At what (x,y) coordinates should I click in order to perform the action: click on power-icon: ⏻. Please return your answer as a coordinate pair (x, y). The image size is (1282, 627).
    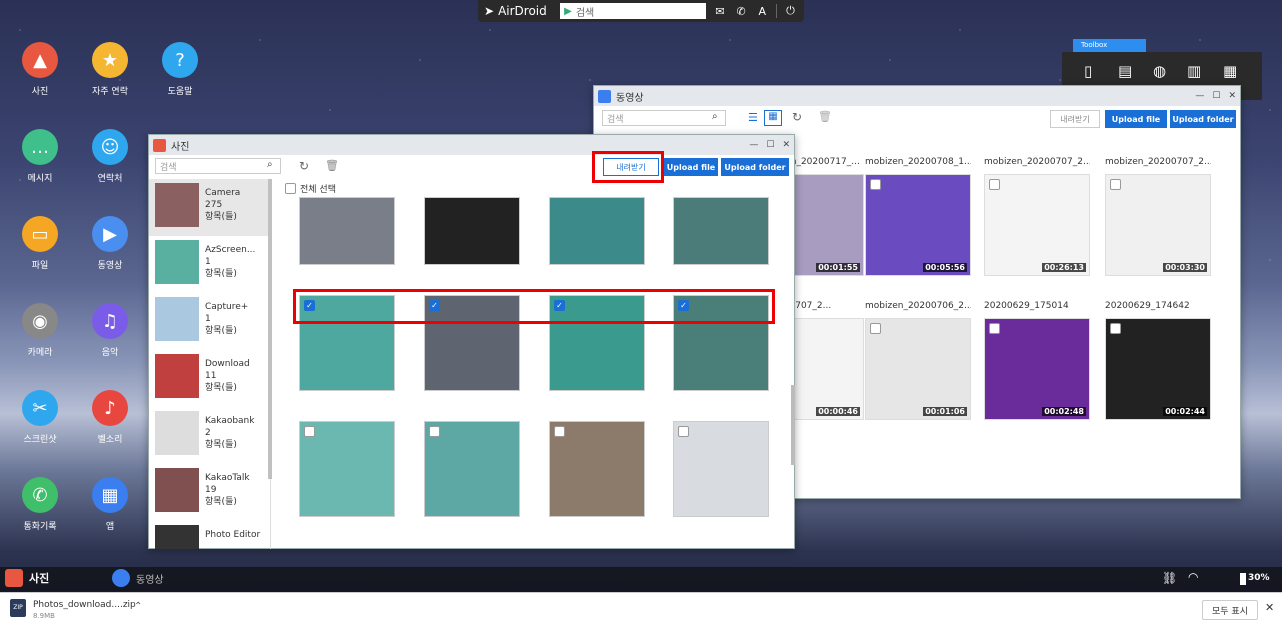
    Looking at the image, I should click on (790, 11).